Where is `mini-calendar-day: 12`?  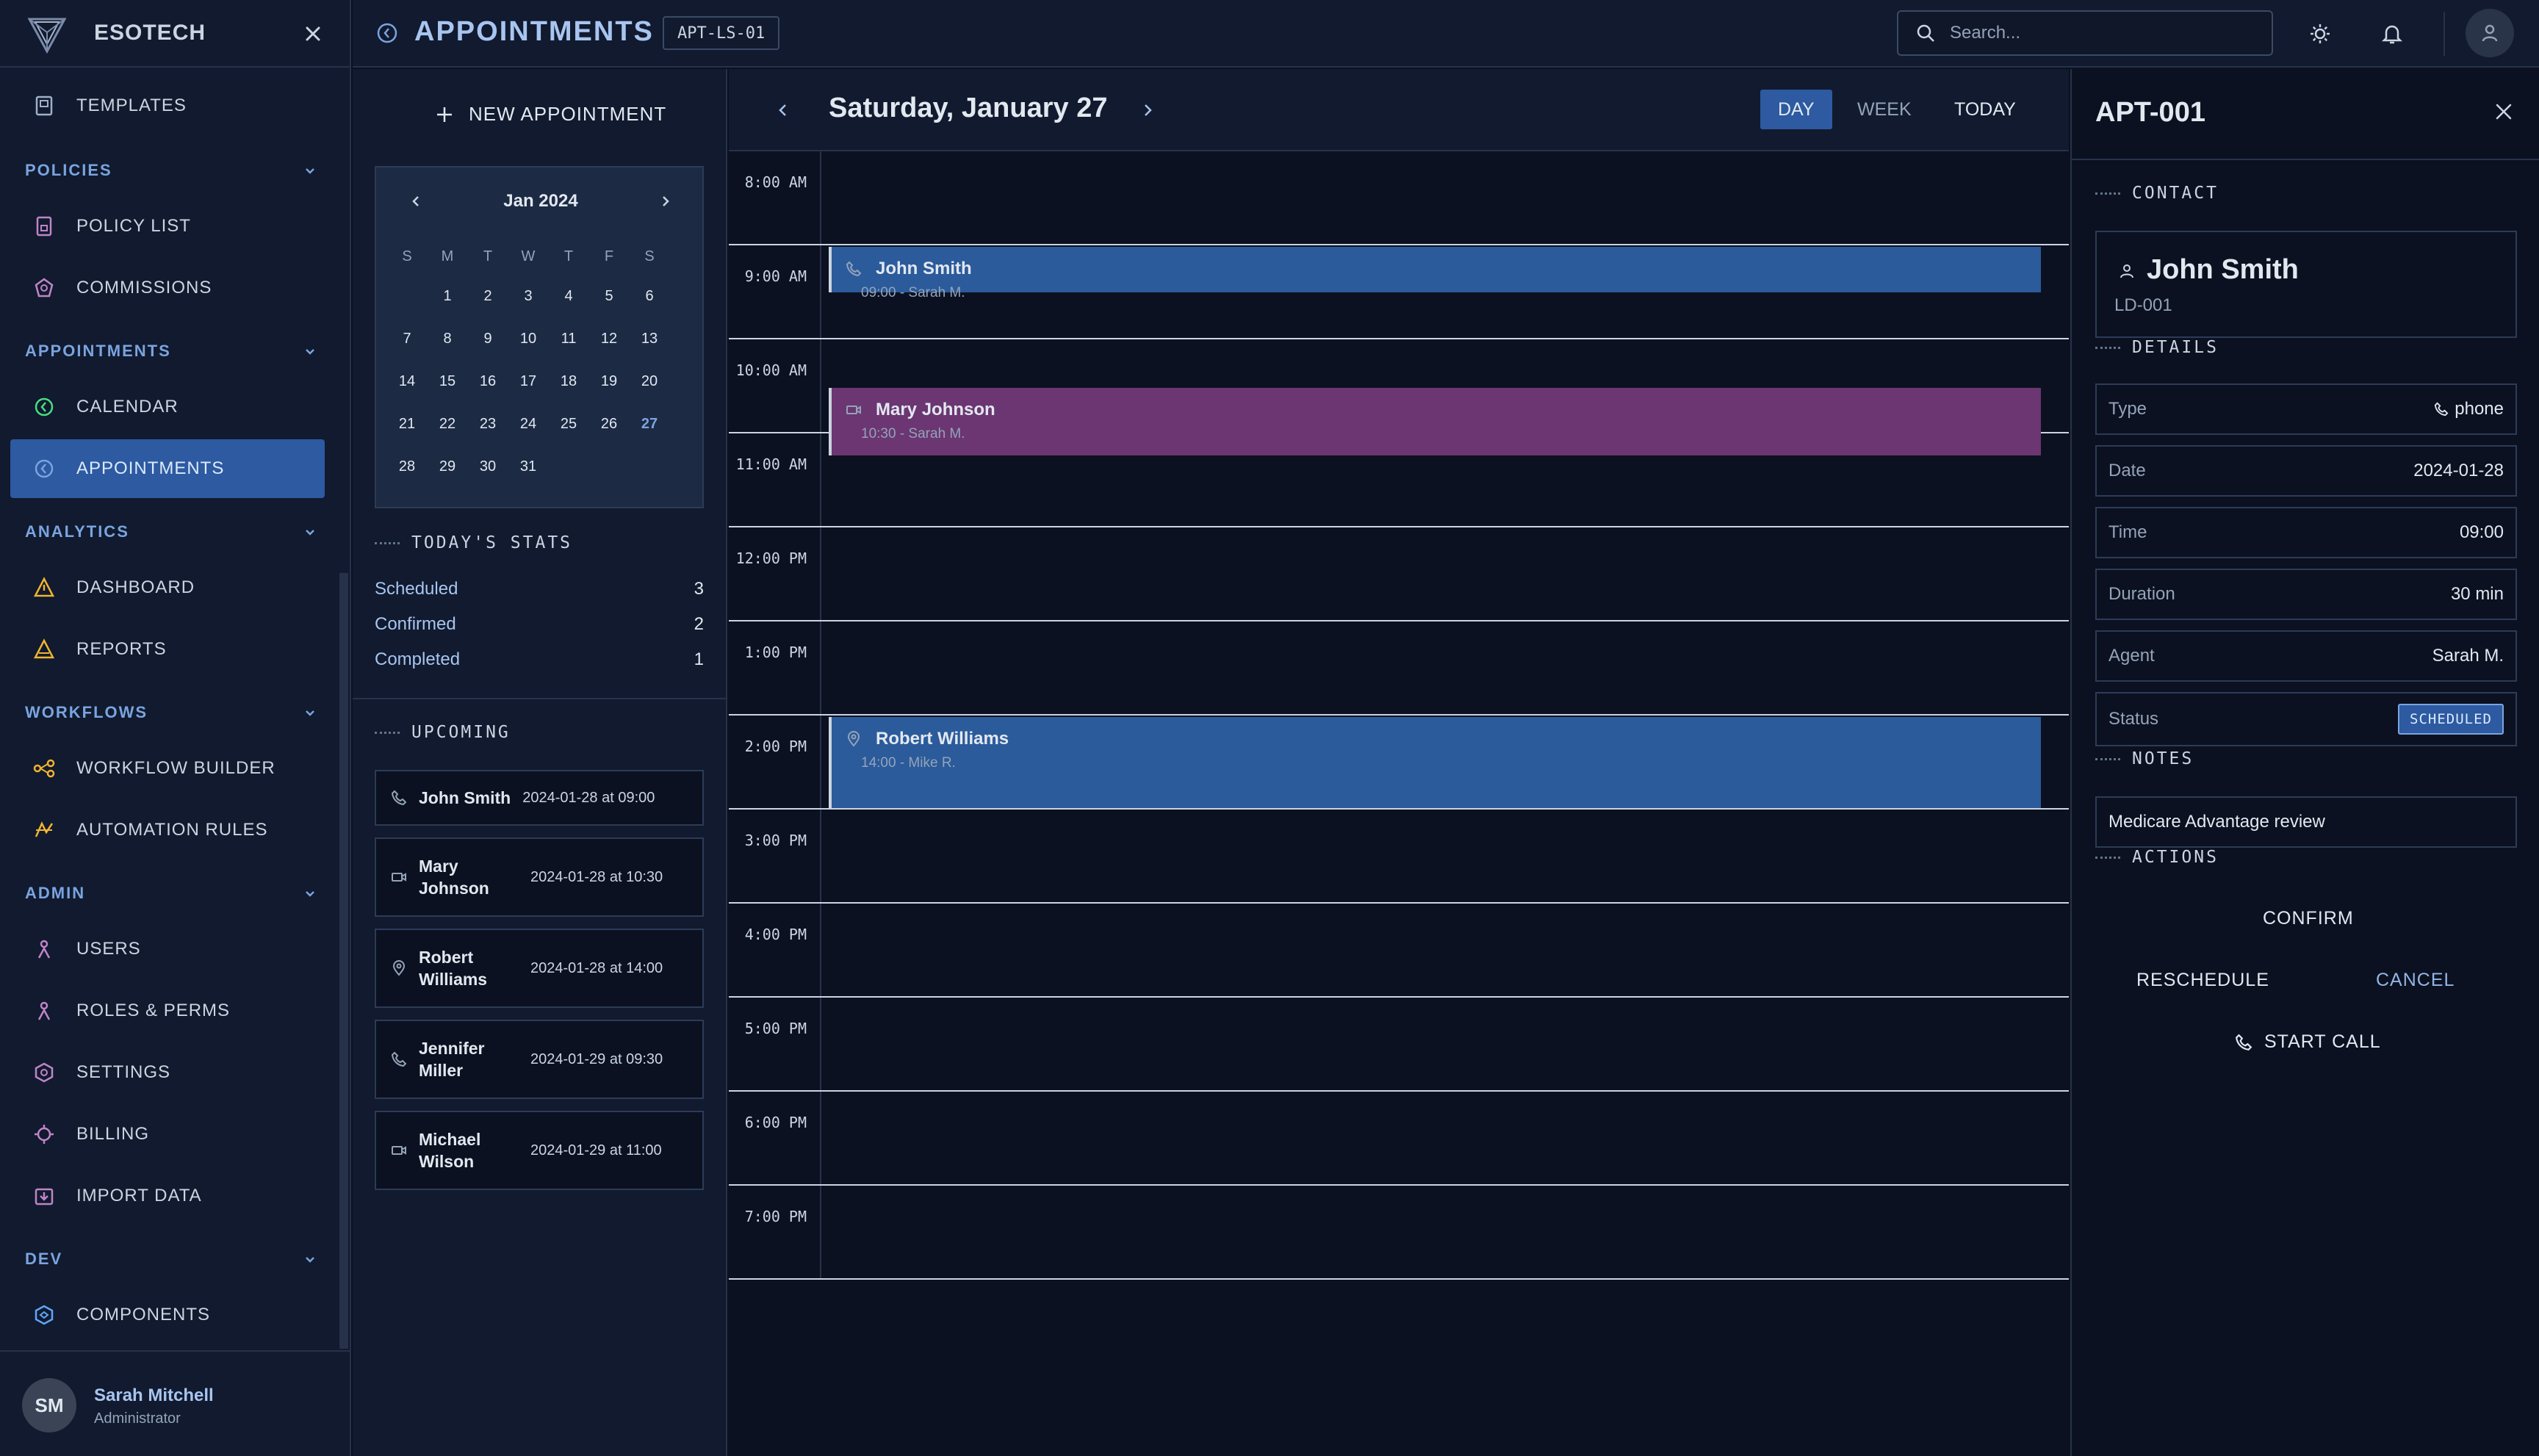
mini-calendar-day: 12 is located at coordinates (609, 339).